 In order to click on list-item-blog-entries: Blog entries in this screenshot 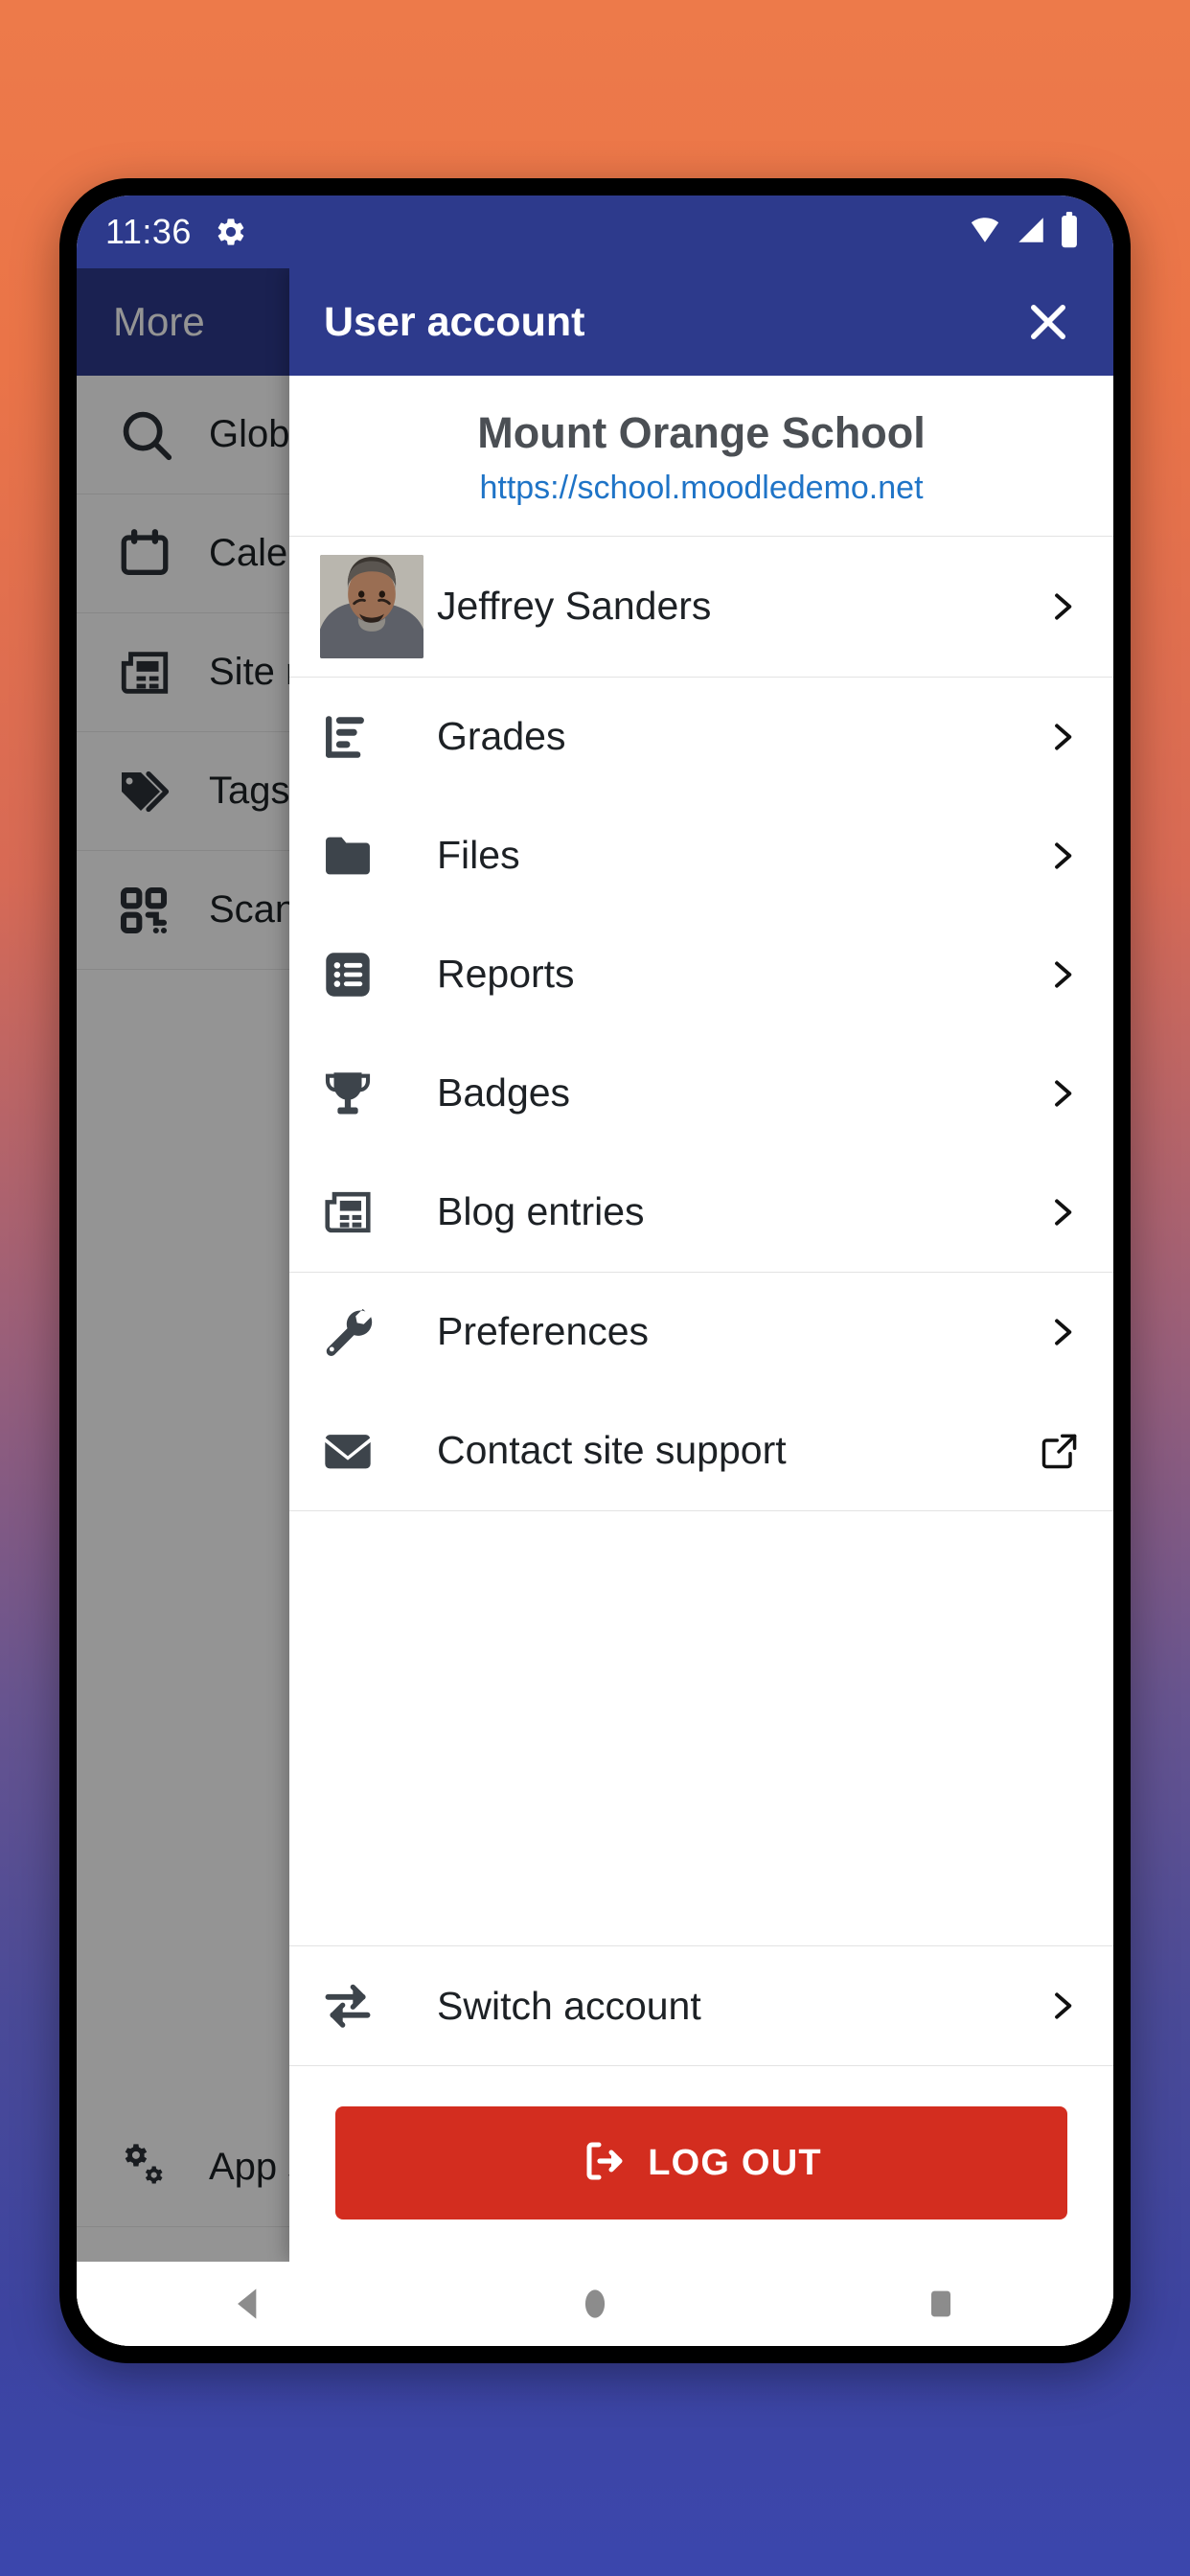, I will do `click(701, 1212)`.